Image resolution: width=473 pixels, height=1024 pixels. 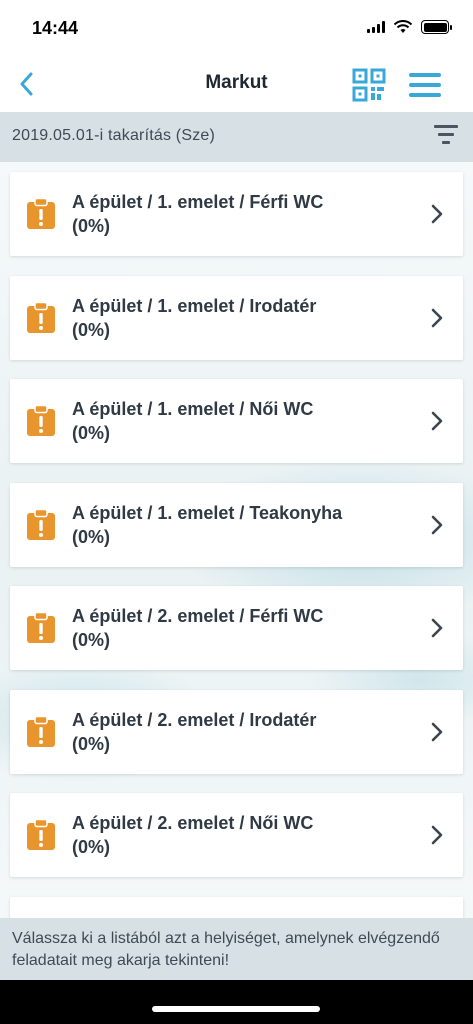 What do you see at coordinates (194, 305) in the screenshot?
I see `list-item-location: A épület / 1. emelet / Irodatér` at bounding box center [194, 305].